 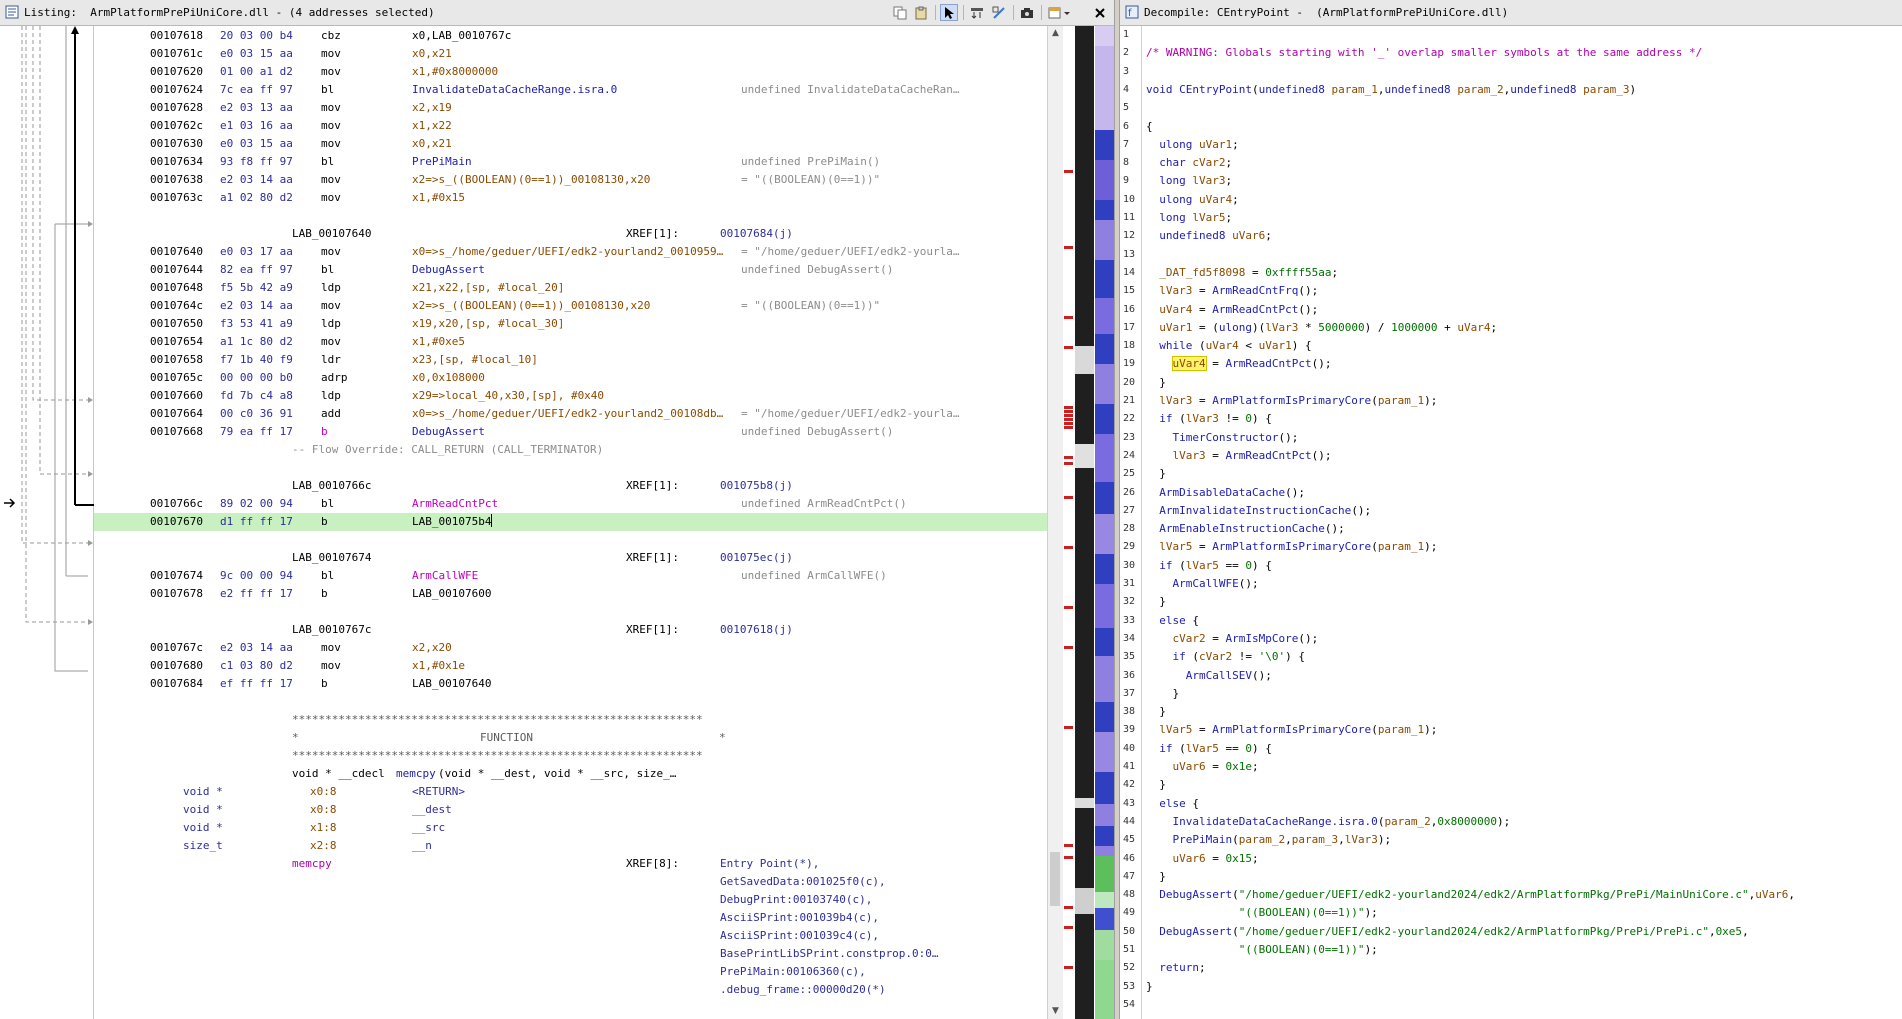 What do you see at coordinates (1055, 522) in the screenshot?
I see `listing-scrollbar: ▲ ▼` at bounding box center [1055, 522].